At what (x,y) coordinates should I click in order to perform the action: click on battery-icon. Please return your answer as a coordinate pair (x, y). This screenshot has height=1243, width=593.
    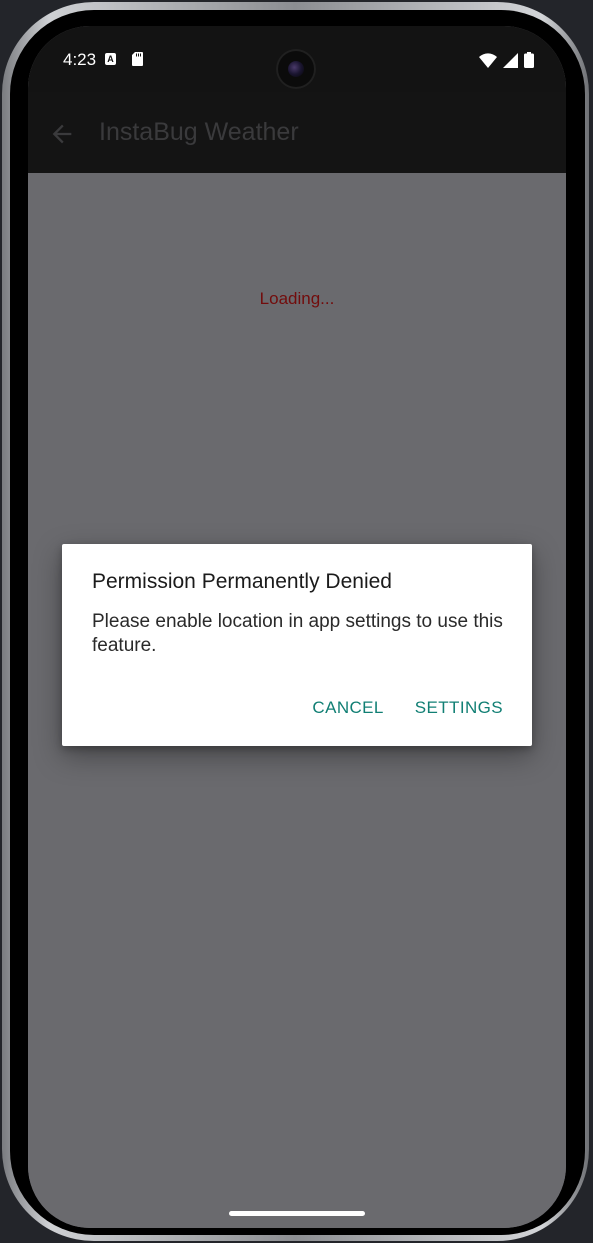
    Looking at the image, I should click on (529, 60).